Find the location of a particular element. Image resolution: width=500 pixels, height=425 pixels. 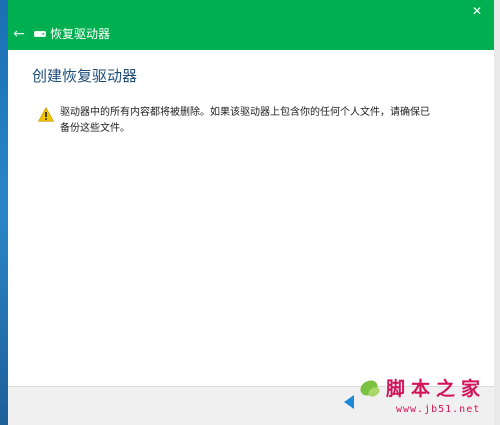

watermark: 脚本之家 www.jb51.net is located at coordinates (426, 396).